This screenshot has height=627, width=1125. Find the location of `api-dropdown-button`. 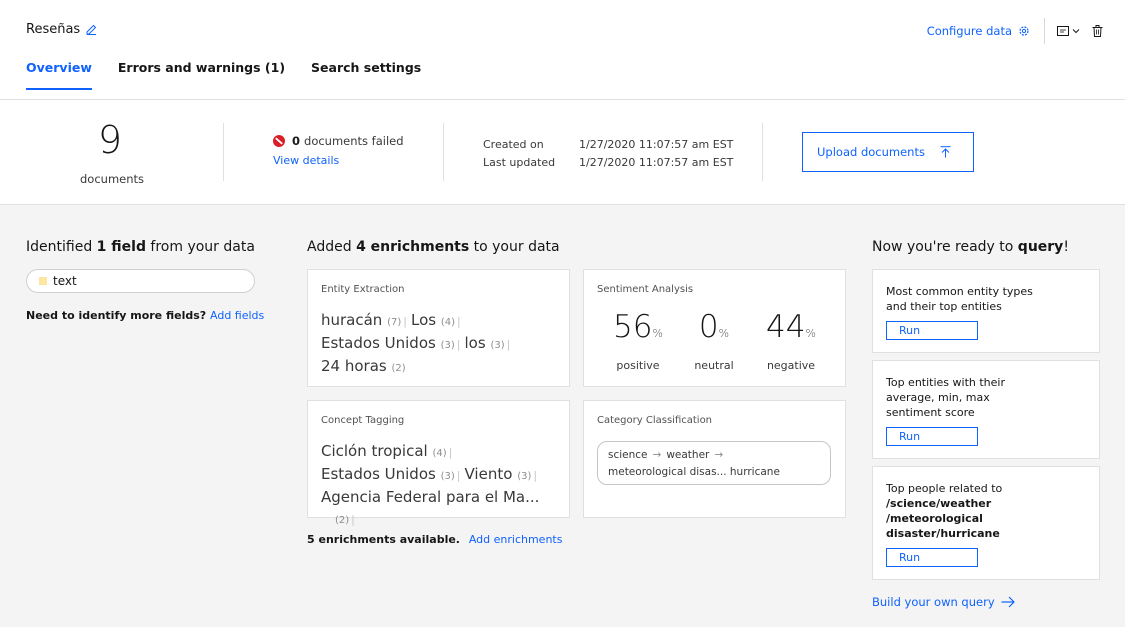

api-dropdown-button is located at coordinates (1068, 31).